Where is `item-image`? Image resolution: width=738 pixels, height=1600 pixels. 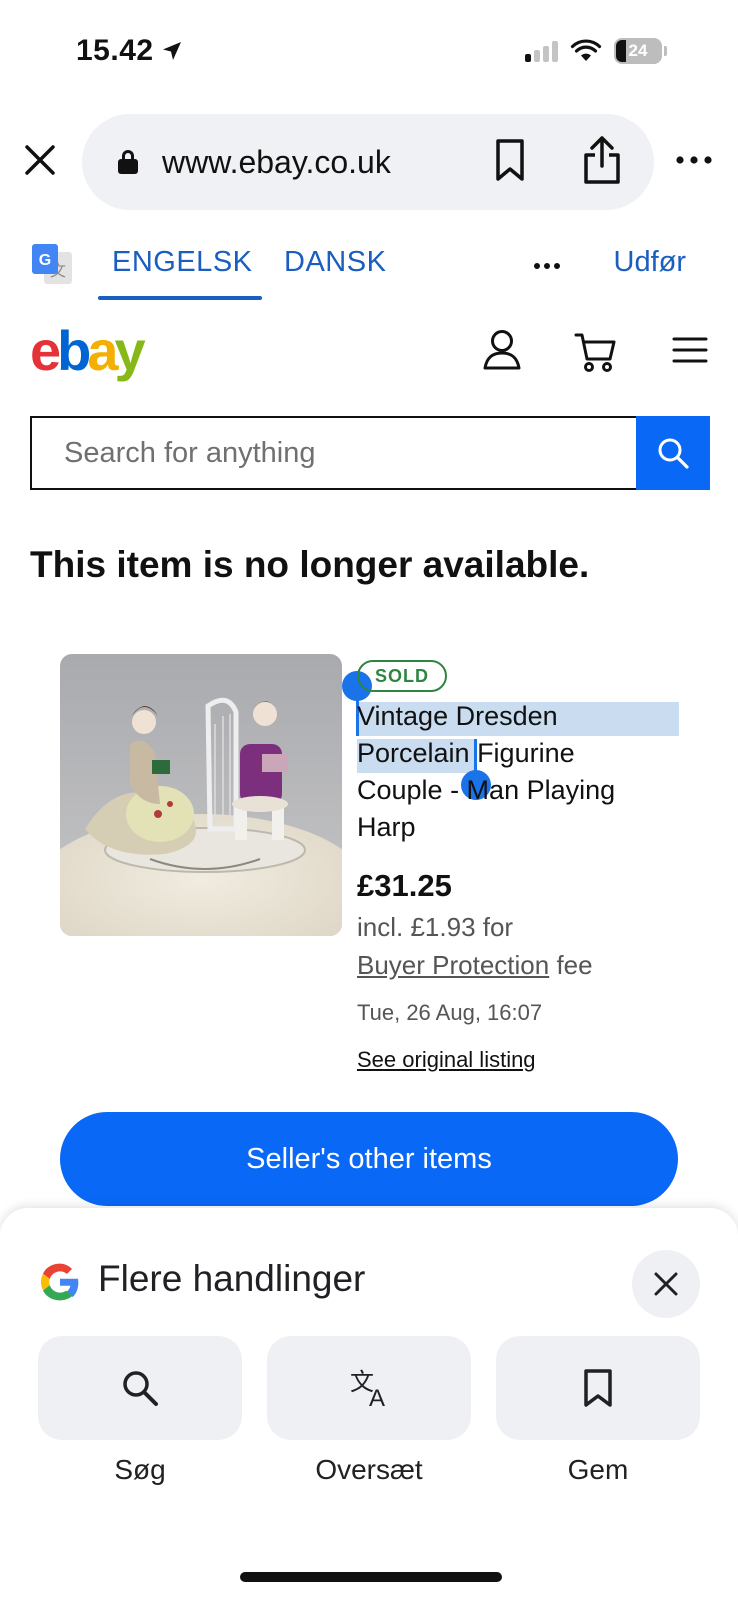
item-image is located at coordinates (201, 795).